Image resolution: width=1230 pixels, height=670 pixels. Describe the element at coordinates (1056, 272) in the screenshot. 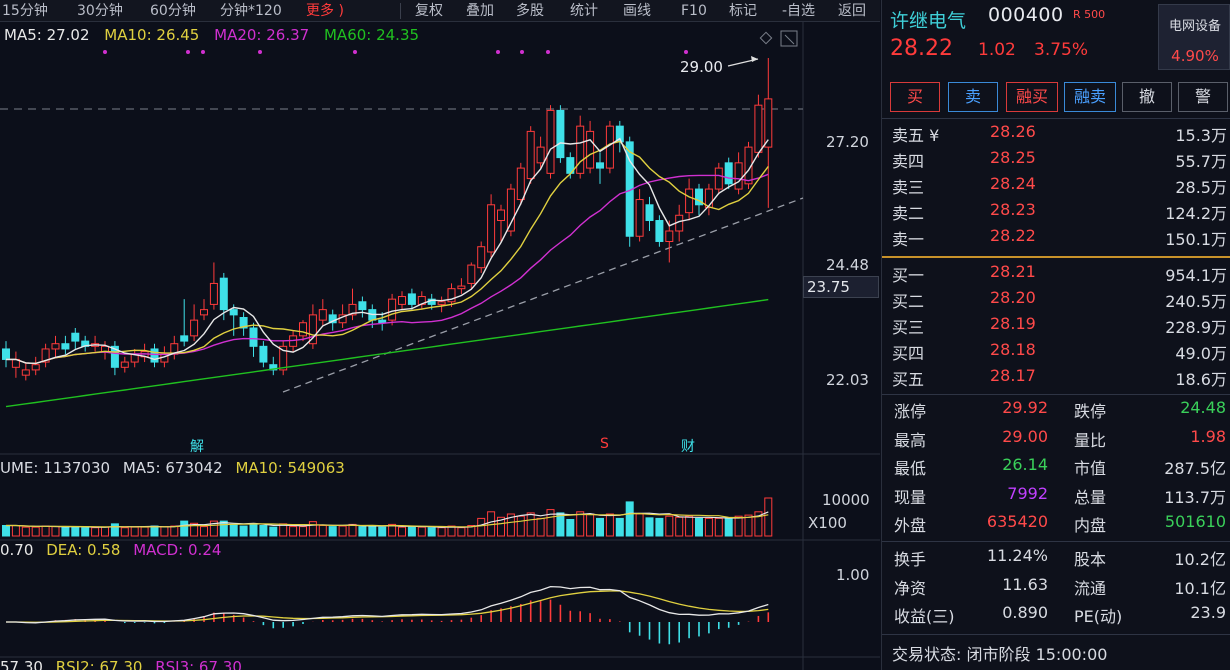

I see `bid-row-1: 买一 28.21 954.1万` at that location.